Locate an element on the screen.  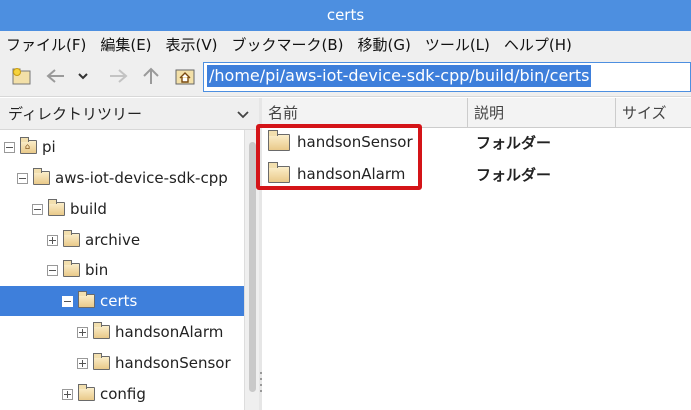
side-pane-mode-label: ディレクトリツリー is located at coordinates (75, 114).